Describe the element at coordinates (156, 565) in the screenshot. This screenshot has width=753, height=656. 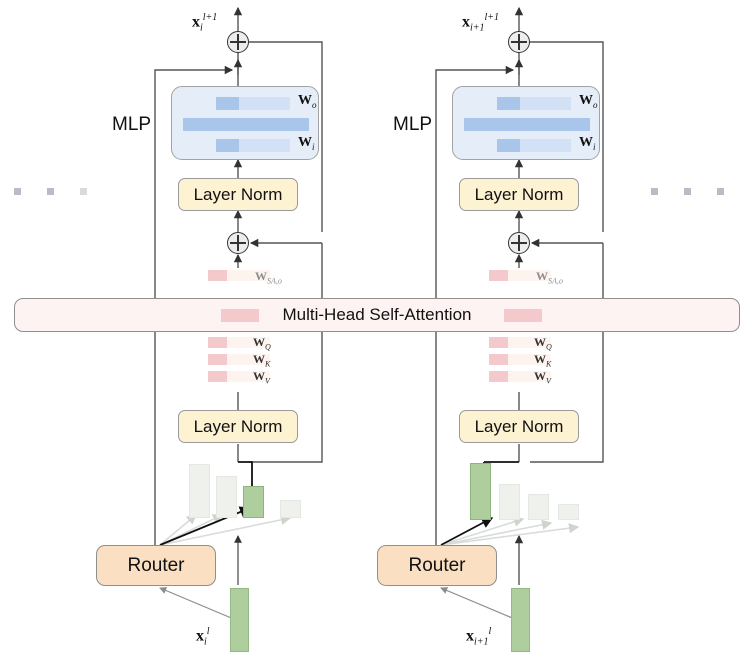
I see `router-left: Router` at that location.